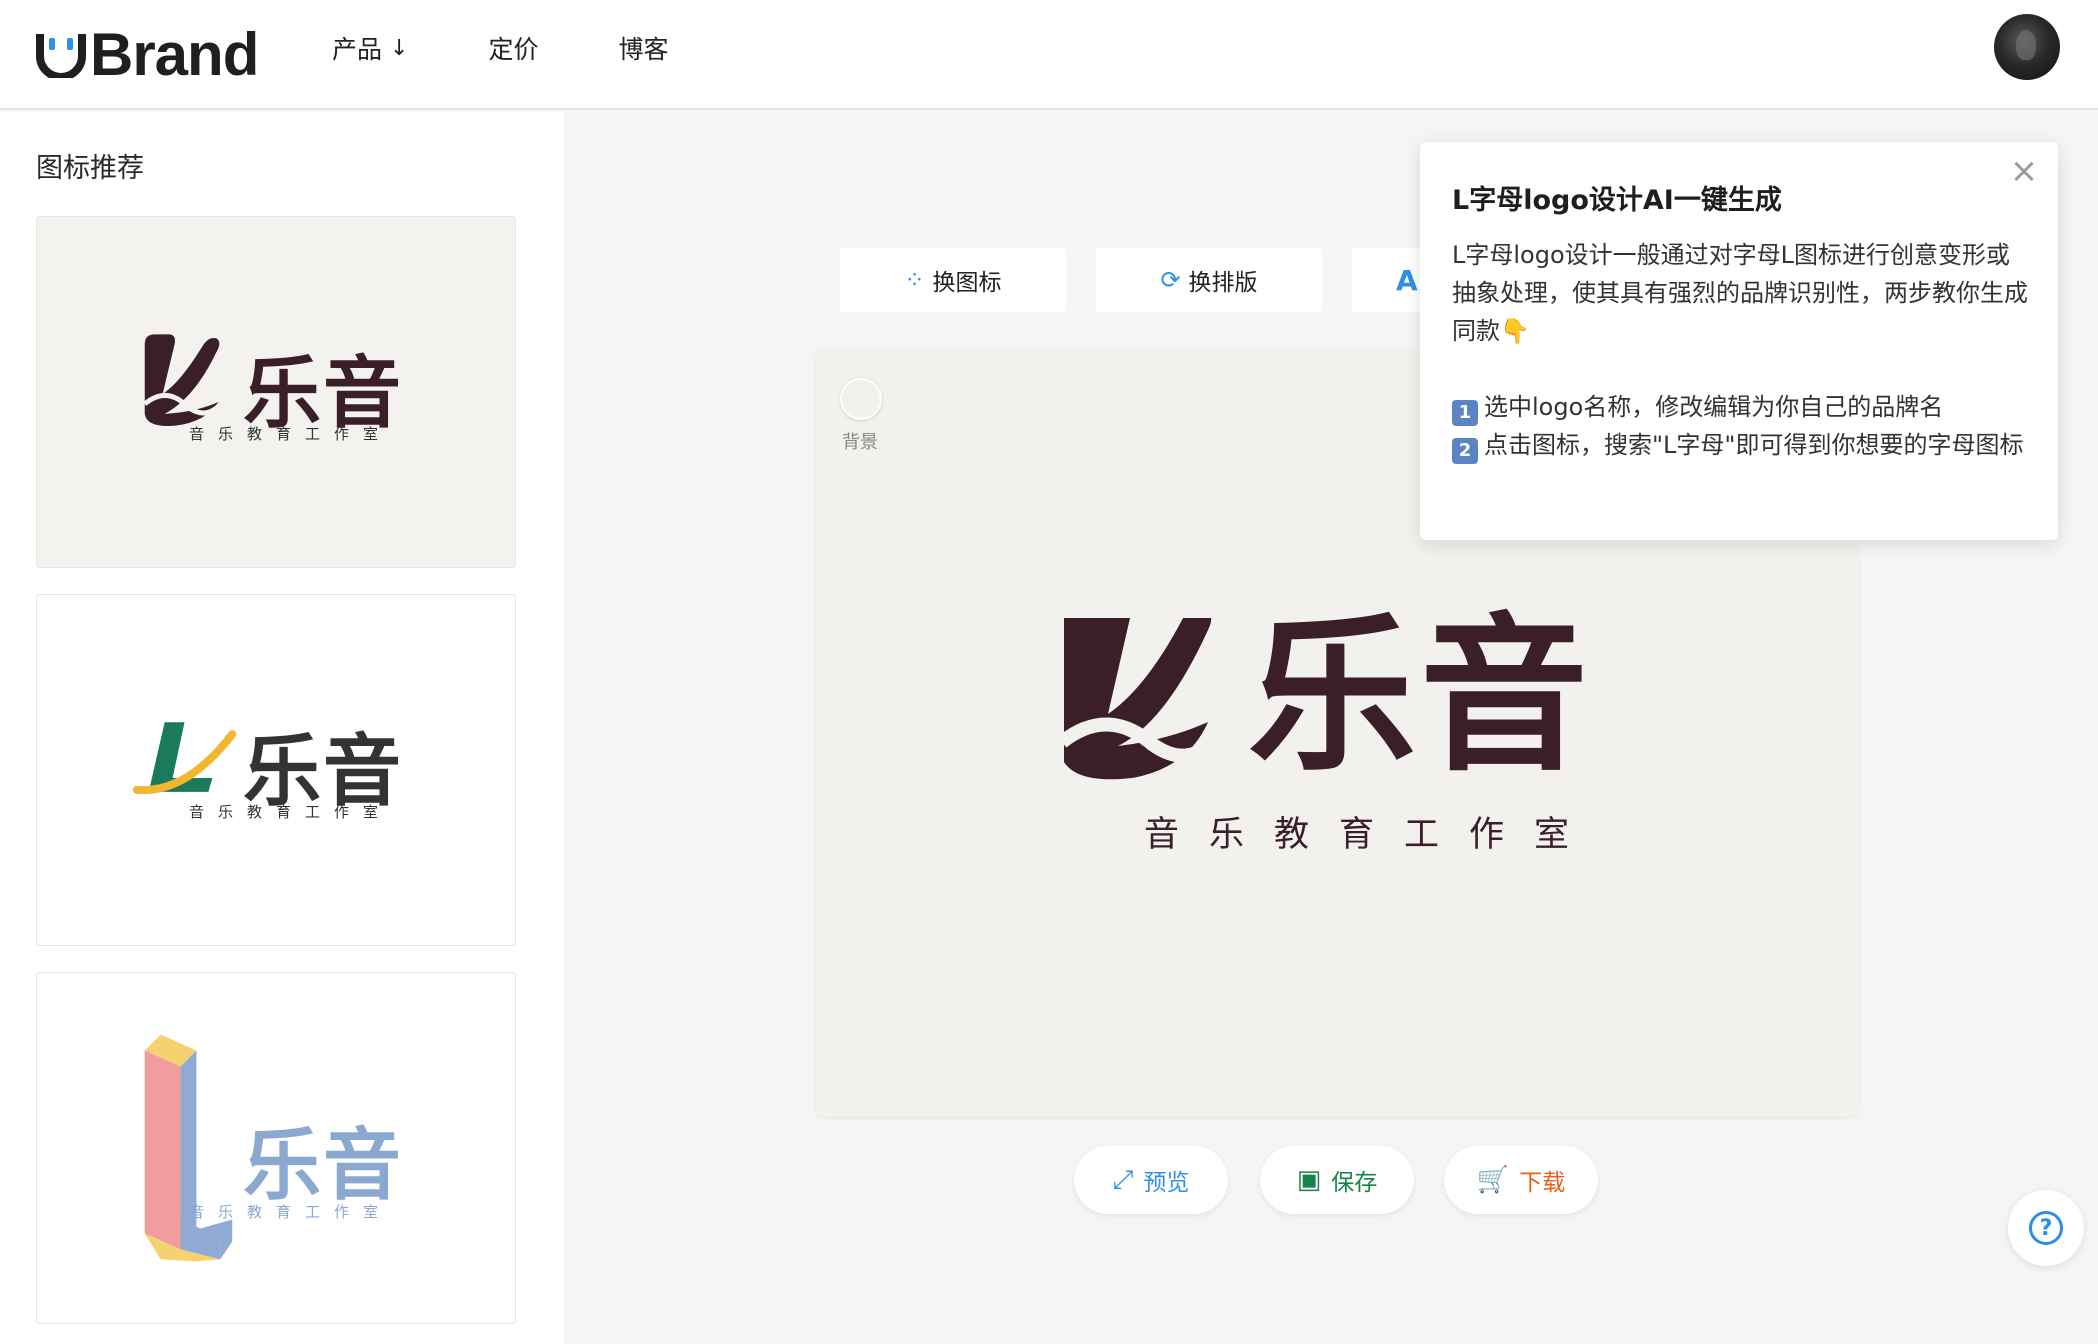 The height and width of the screenshot is (1344, 2098). I want to click on popover-title: L字母logo设计AI一键生成, so click(1617, 200).